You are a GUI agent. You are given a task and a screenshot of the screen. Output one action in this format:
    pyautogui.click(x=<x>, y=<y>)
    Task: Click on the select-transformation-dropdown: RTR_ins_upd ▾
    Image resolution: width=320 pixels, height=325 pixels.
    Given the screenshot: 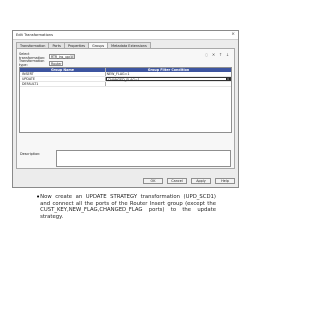 What is the action you would take?
    pyautogui.click(x=62, y=56)
    